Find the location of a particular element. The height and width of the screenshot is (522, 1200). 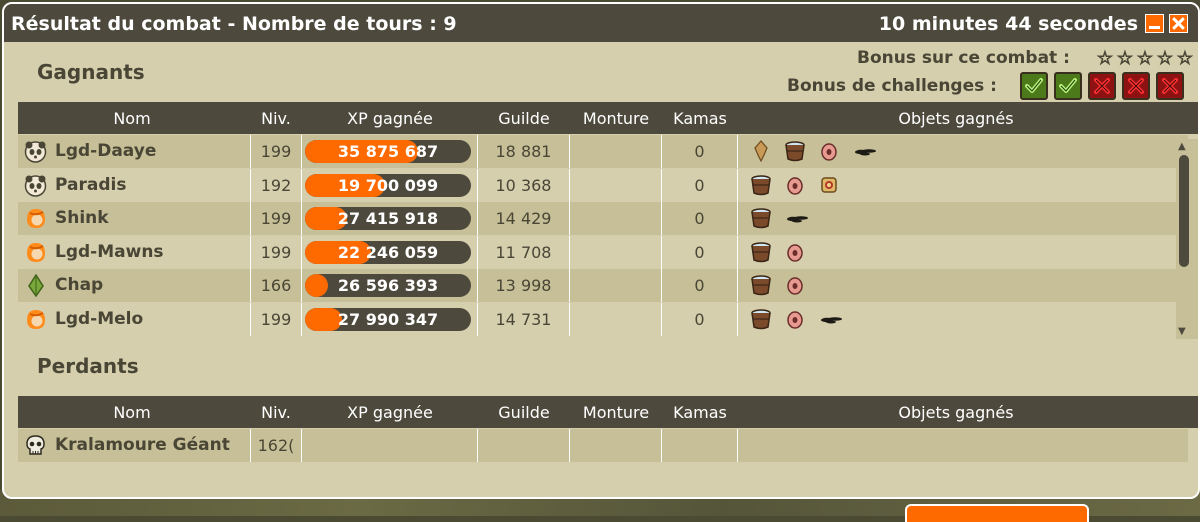

xp-progress-bar: 22 246 059 is located at coordinates (388, 252).